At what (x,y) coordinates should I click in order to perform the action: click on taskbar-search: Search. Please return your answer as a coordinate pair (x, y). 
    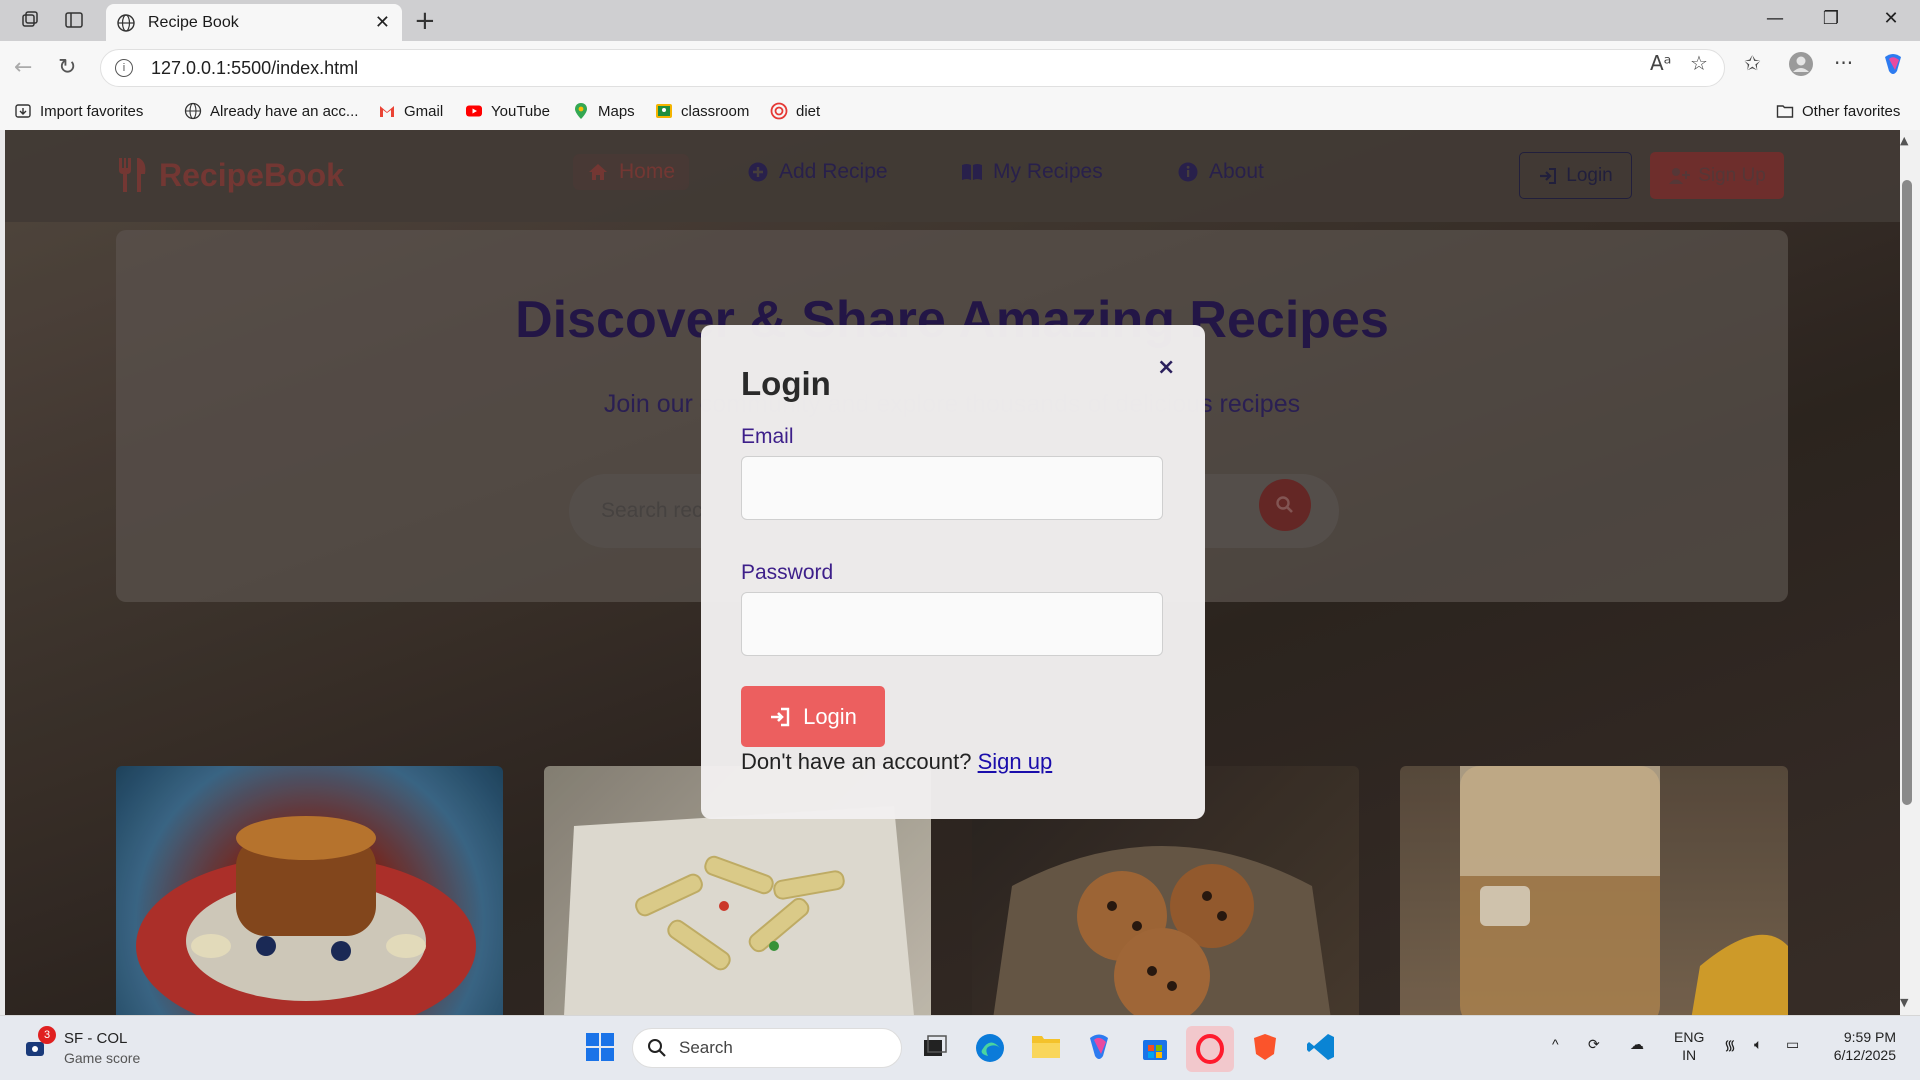
    Looking at the image, I should click on (767, 1048).